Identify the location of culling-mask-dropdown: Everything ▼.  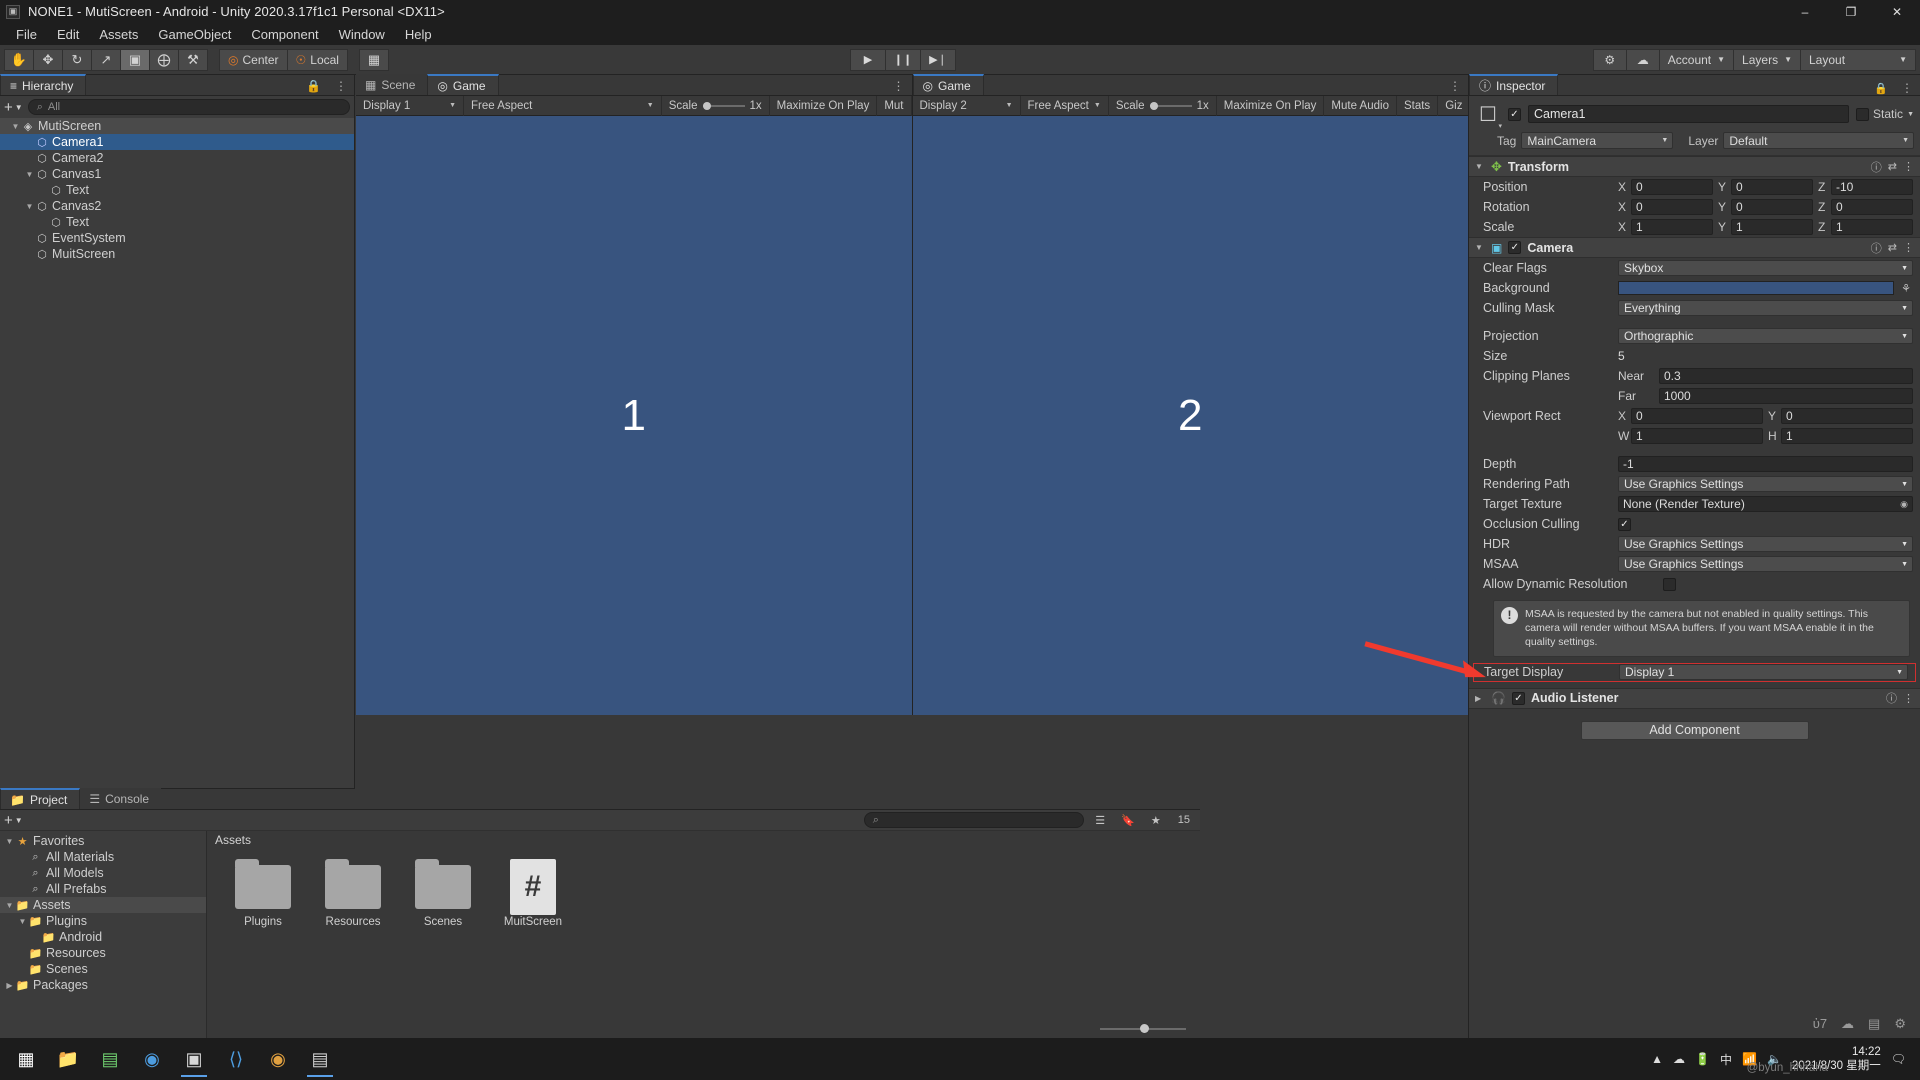
(1765, 308).